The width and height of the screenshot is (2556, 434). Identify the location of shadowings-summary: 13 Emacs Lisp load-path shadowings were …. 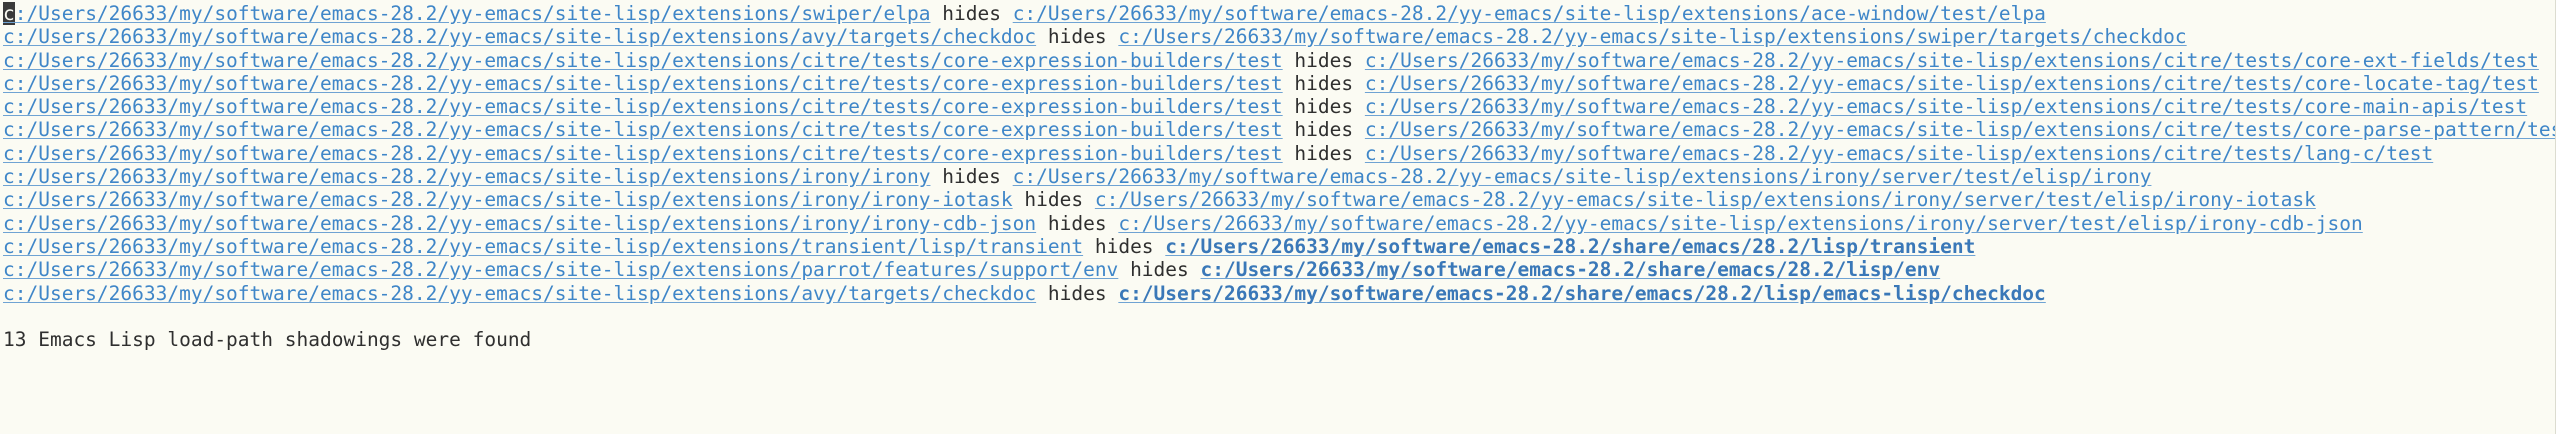
(267, 340).